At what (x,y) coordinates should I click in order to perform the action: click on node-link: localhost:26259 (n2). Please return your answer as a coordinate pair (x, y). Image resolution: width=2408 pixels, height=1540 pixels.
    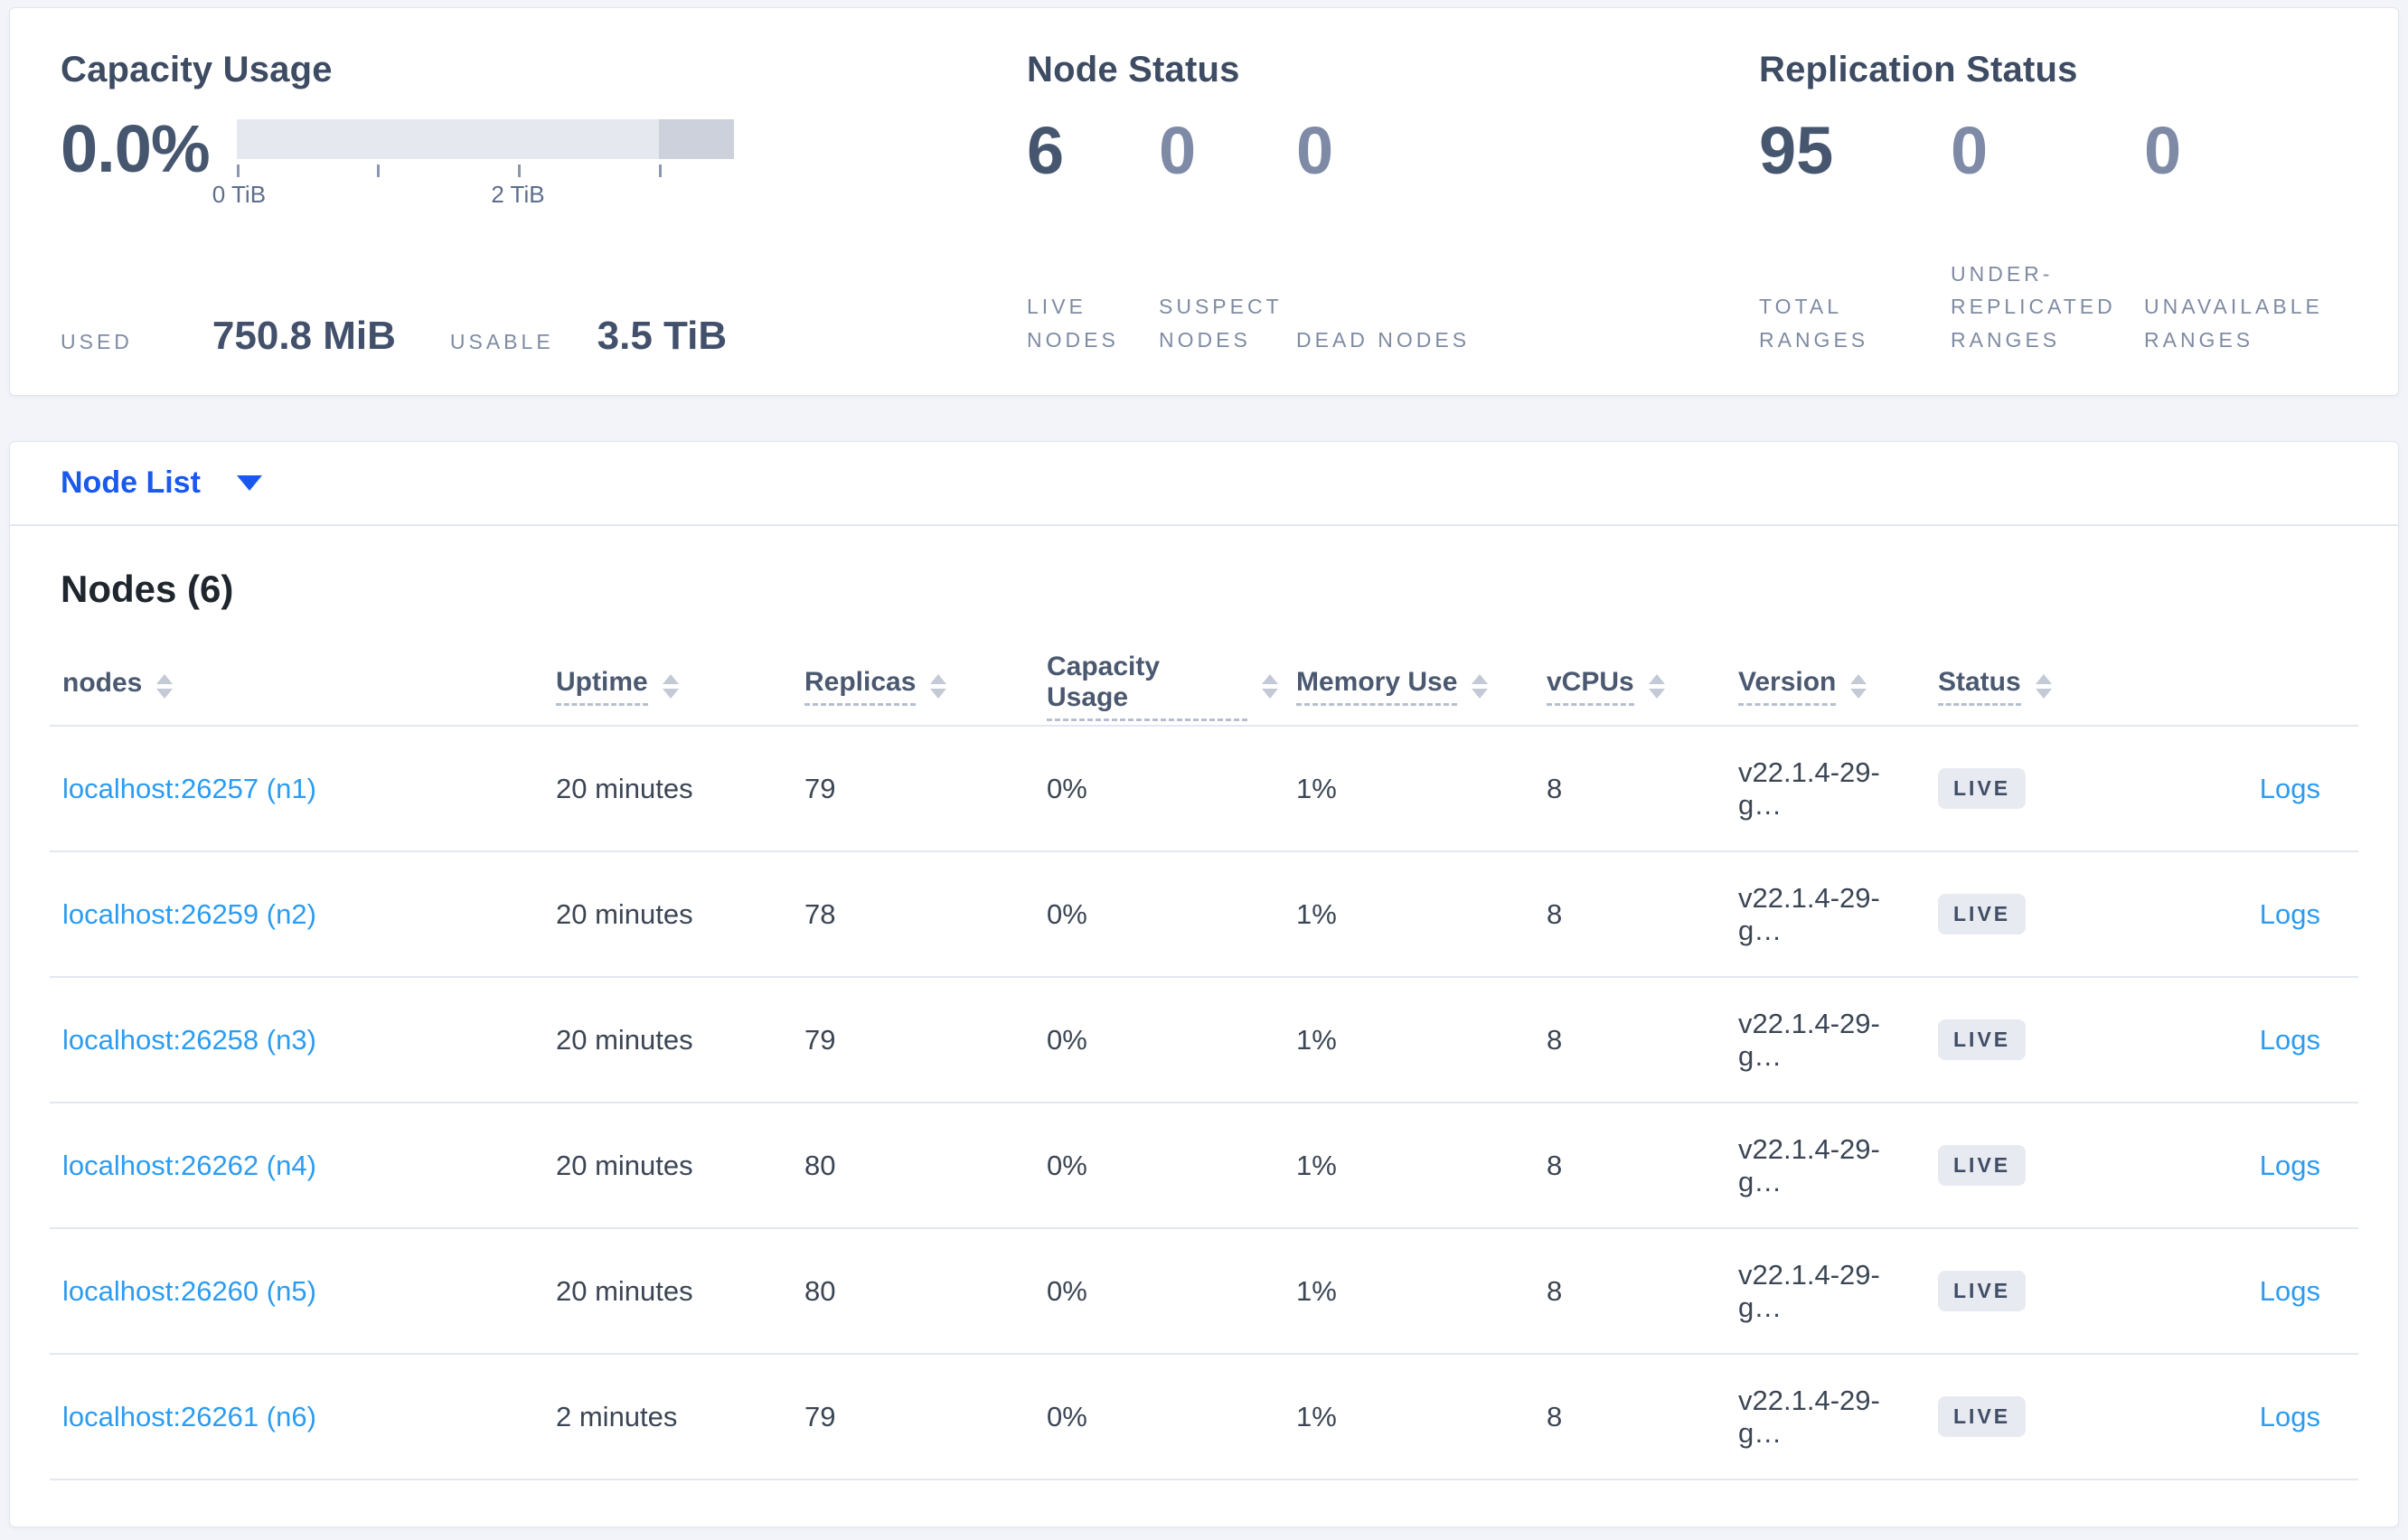
    Looking at the image, I should click on (189, 914).